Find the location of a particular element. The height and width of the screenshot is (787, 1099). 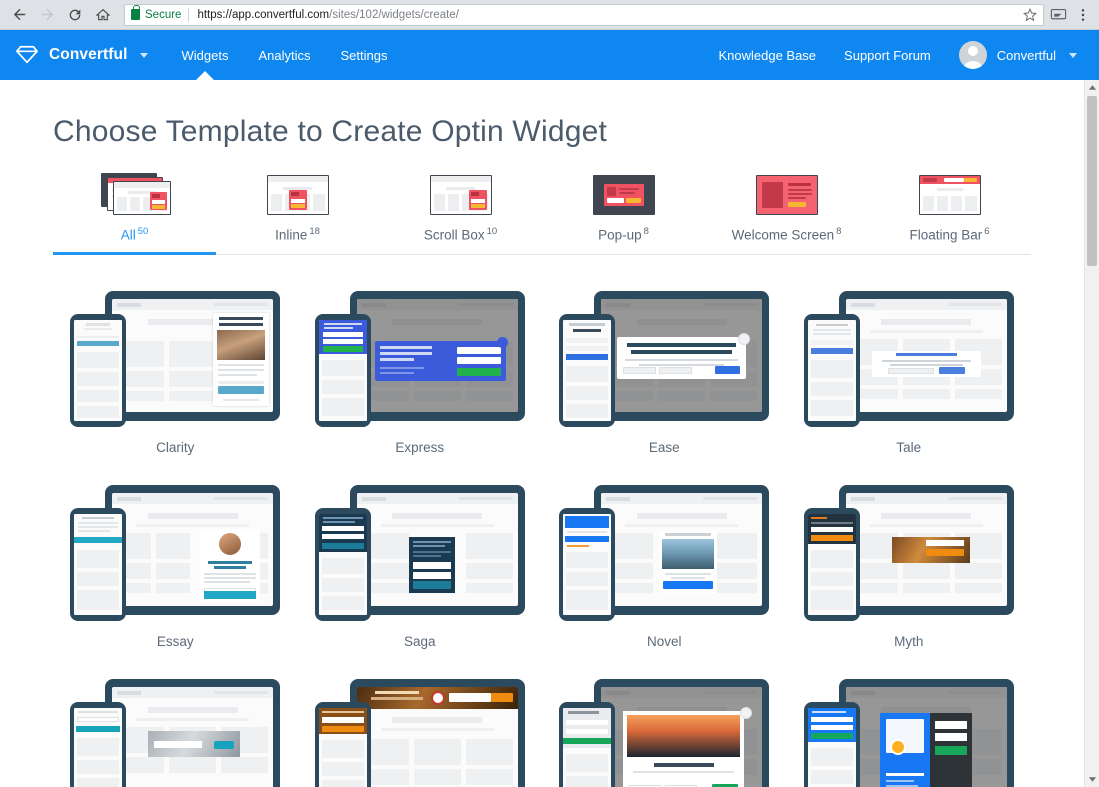

template-card-express: Express is located at coordinates (420, 371).